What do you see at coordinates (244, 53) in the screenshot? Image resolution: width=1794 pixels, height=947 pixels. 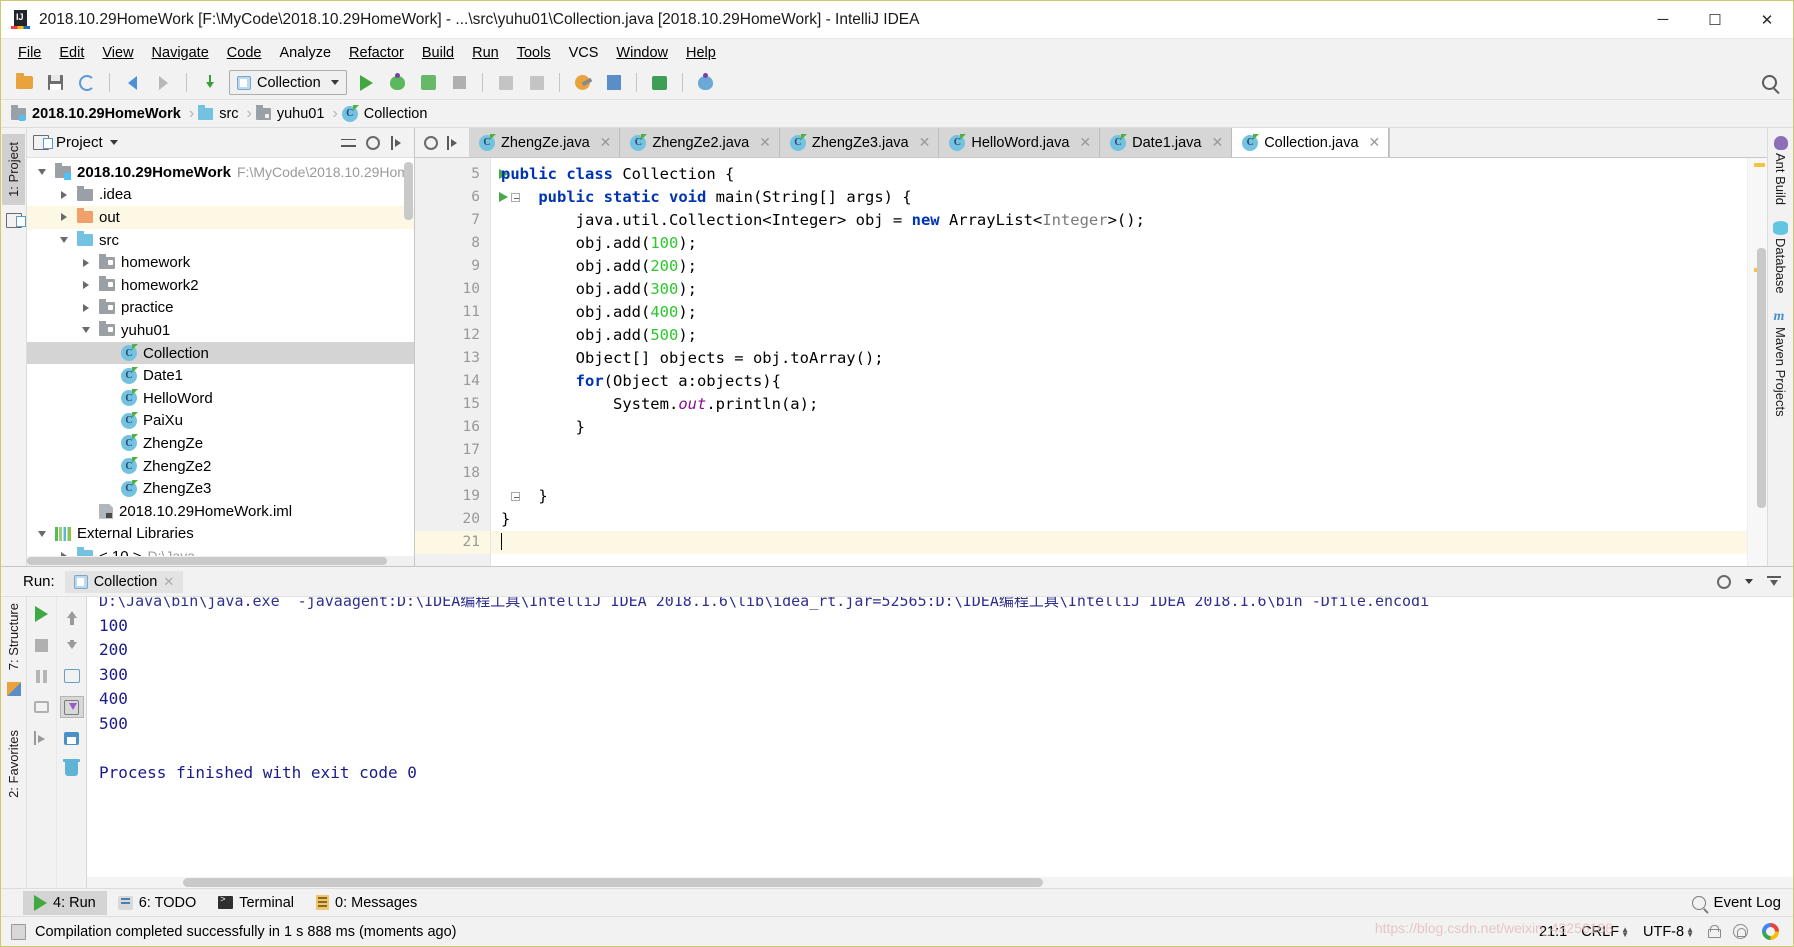 I see `menu-code: Code` at bounding box center [244, 53].